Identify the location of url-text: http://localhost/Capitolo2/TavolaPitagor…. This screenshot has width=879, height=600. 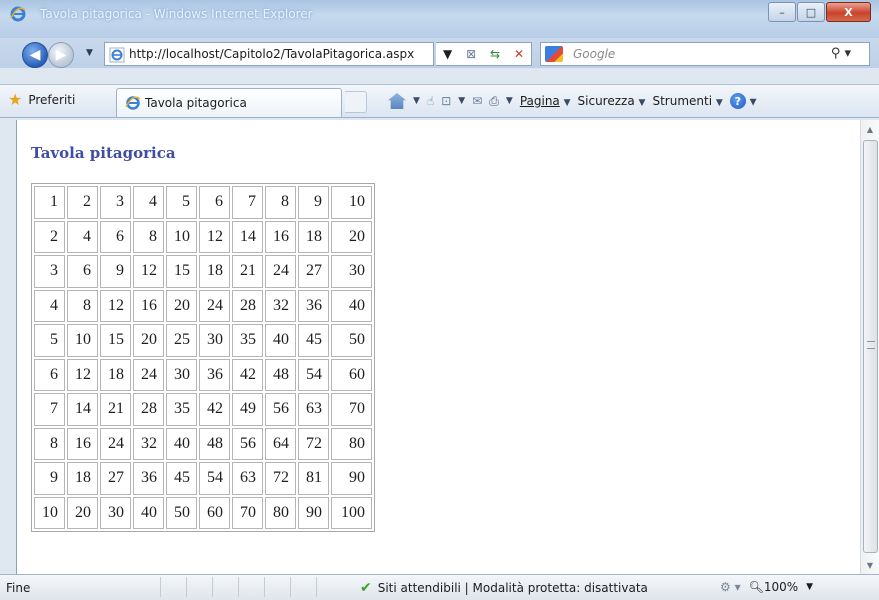
(272, 54).